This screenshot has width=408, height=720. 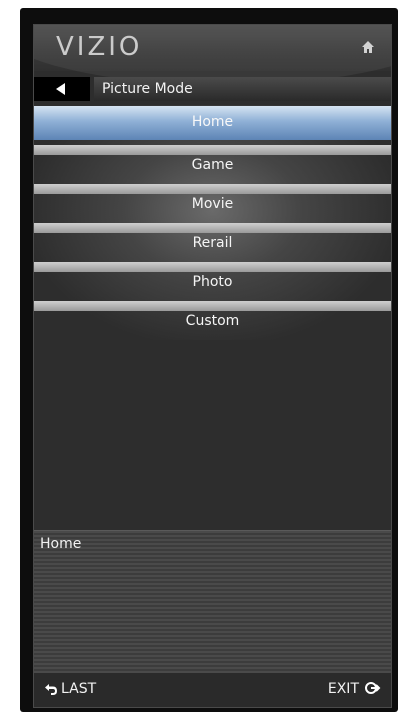 I want to click on menu-item-game: Game, so click(x=212, y=164).